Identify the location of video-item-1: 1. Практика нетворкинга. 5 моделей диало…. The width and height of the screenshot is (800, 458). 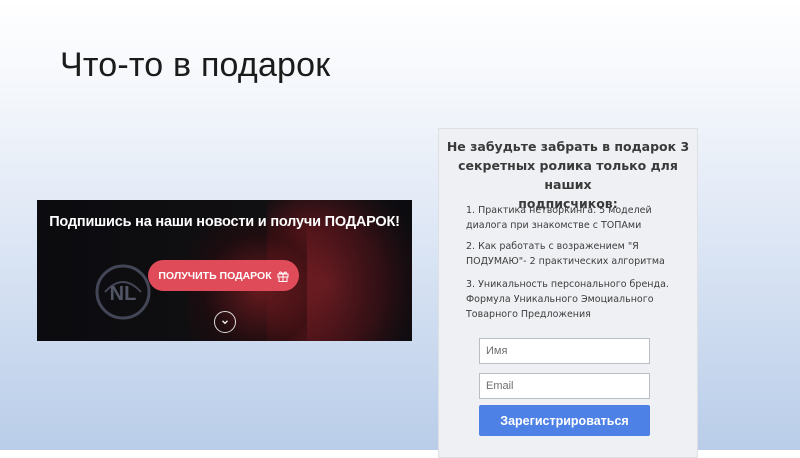
(578, 218).